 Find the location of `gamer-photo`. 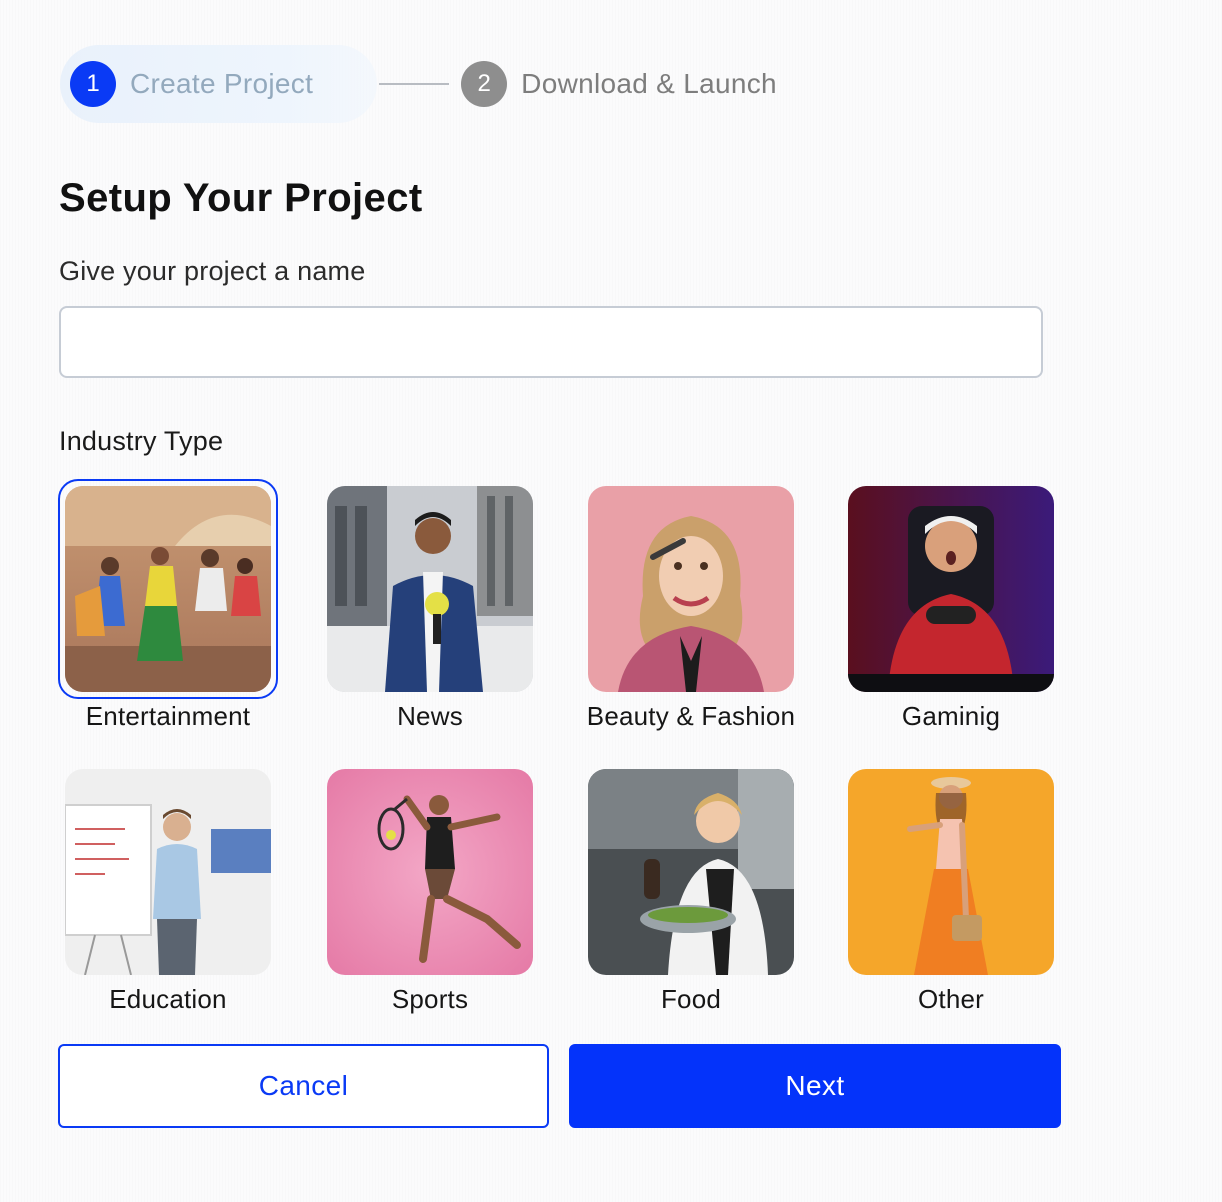

gamer-photo is located at coordinates (951, 589).